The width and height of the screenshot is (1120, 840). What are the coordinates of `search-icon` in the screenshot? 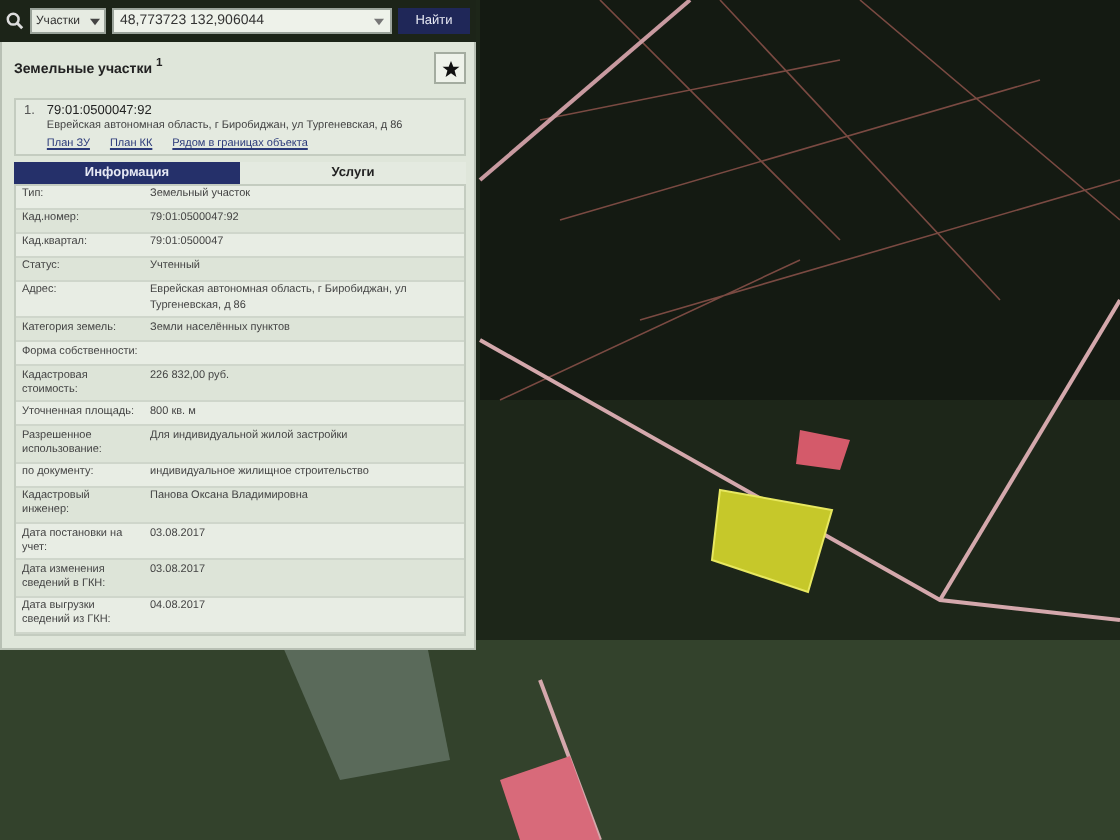 It's located at (15, 21).